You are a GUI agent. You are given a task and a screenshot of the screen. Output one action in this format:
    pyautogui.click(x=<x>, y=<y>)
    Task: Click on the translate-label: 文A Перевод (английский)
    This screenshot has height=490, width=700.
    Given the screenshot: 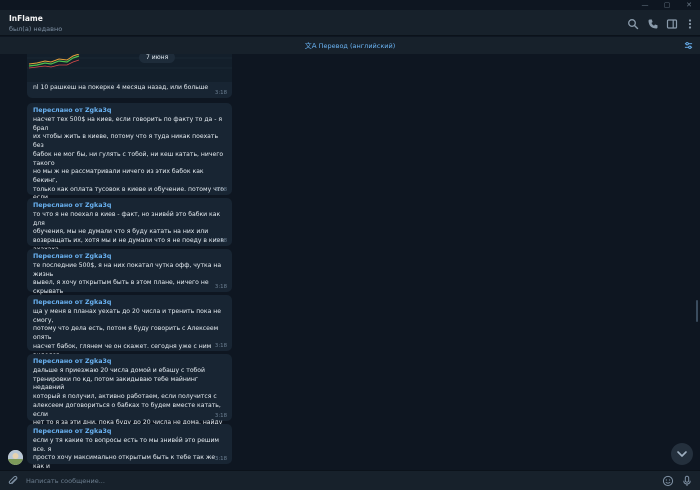 What is the action you would take?
    pyautogui.click(x=350, y=46)
    